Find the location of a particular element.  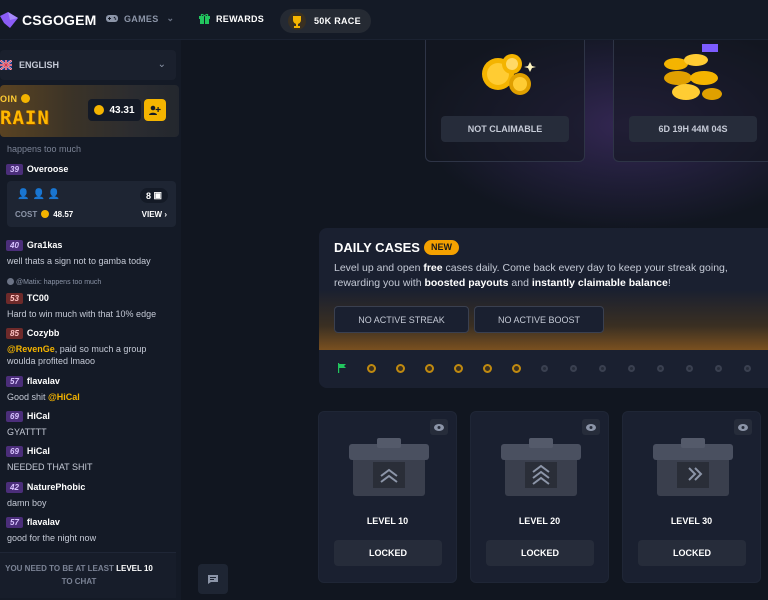

username: Gra1kas is located at coordinates (45, 245).